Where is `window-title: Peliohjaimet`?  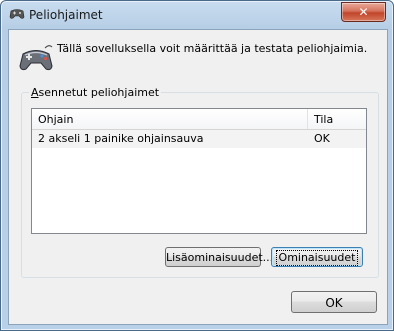
window-title: Peliohjaimet is located at coordinates (66, 15).